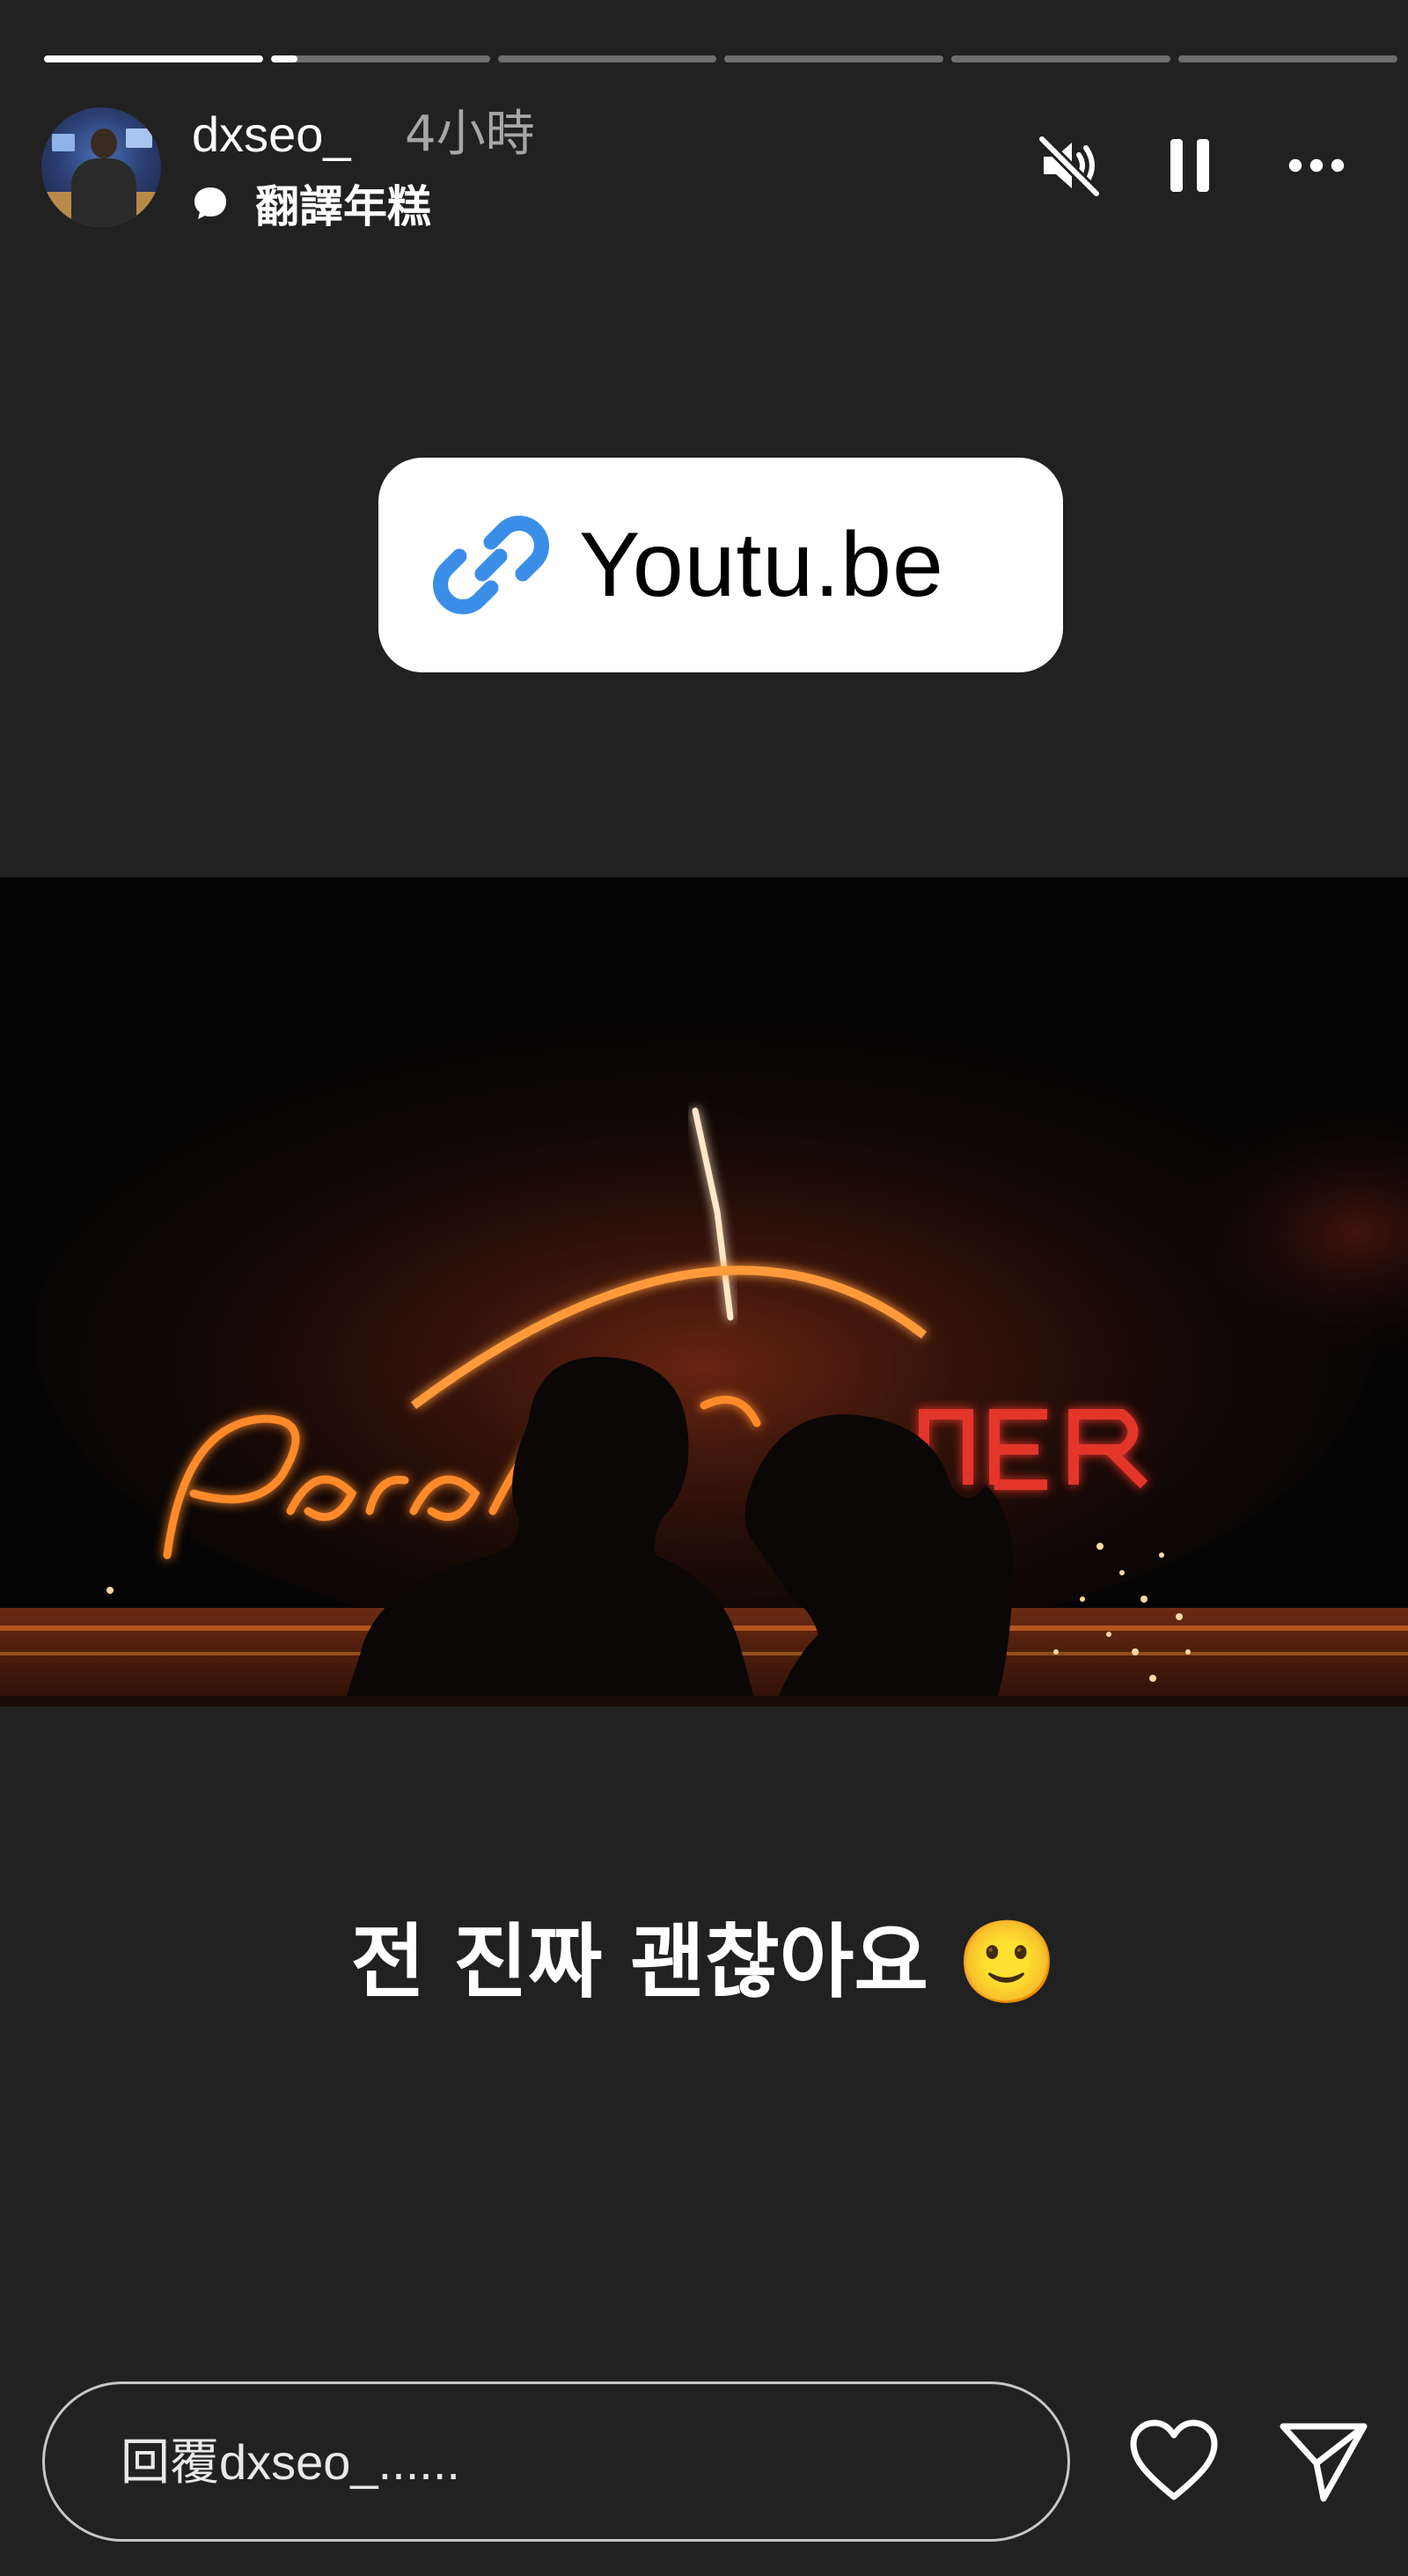  I want to click on more-options-icon, so click(1317, 165).